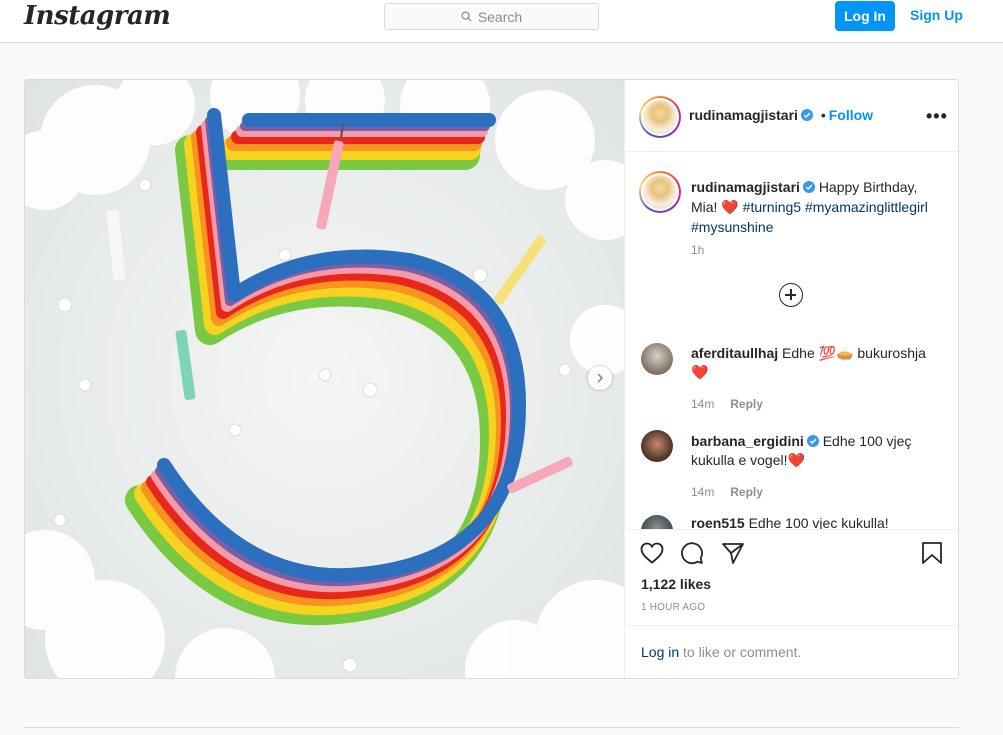 The width and height of the screenshot is (1003, 735). Describe the element at coordinates (813, 363) in the screenshot. I see `comment-text: aferditaullhaj Edhe 💯🥧 bukuroshja ❤️` at that location.